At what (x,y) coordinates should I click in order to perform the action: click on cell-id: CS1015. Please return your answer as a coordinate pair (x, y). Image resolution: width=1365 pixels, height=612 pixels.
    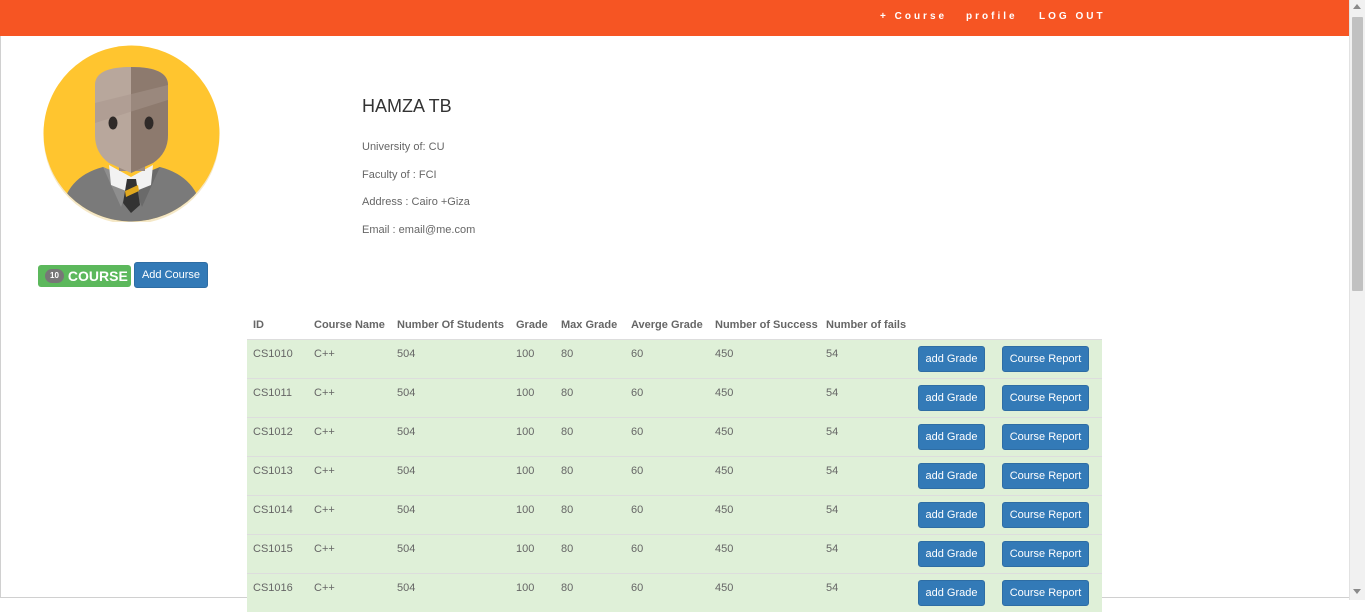
    Looking at the image, I should click on (273, 549).